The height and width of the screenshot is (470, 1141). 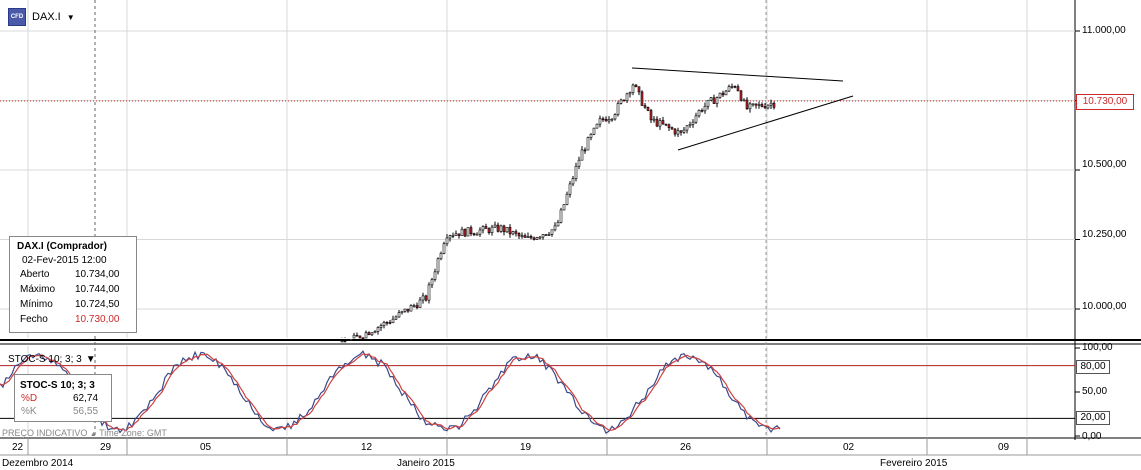 What do you see at coordinates (45, 433) in the screenshot?
I see `indicative-label: PREÇO INDICATIVO` at bounding box center [45, 433].